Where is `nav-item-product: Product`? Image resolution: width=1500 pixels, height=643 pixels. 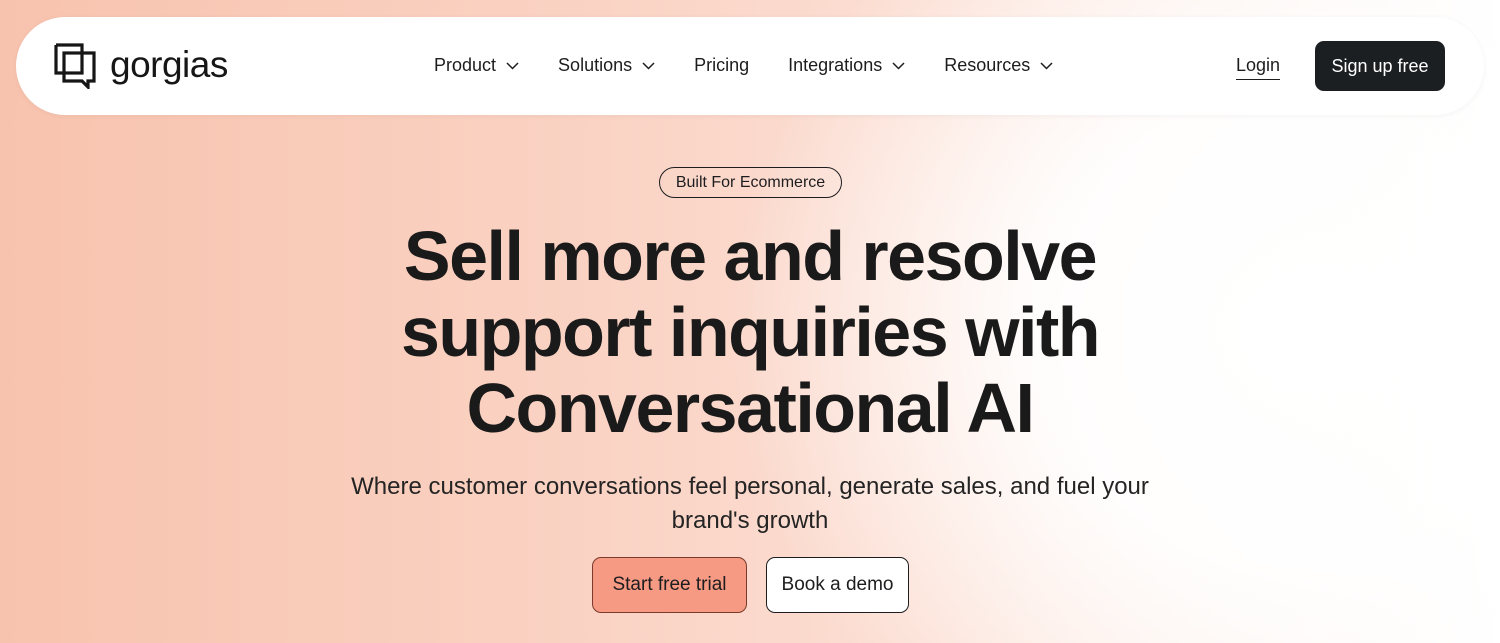
nav-item-product: Product is located at coordinates (476, 65).